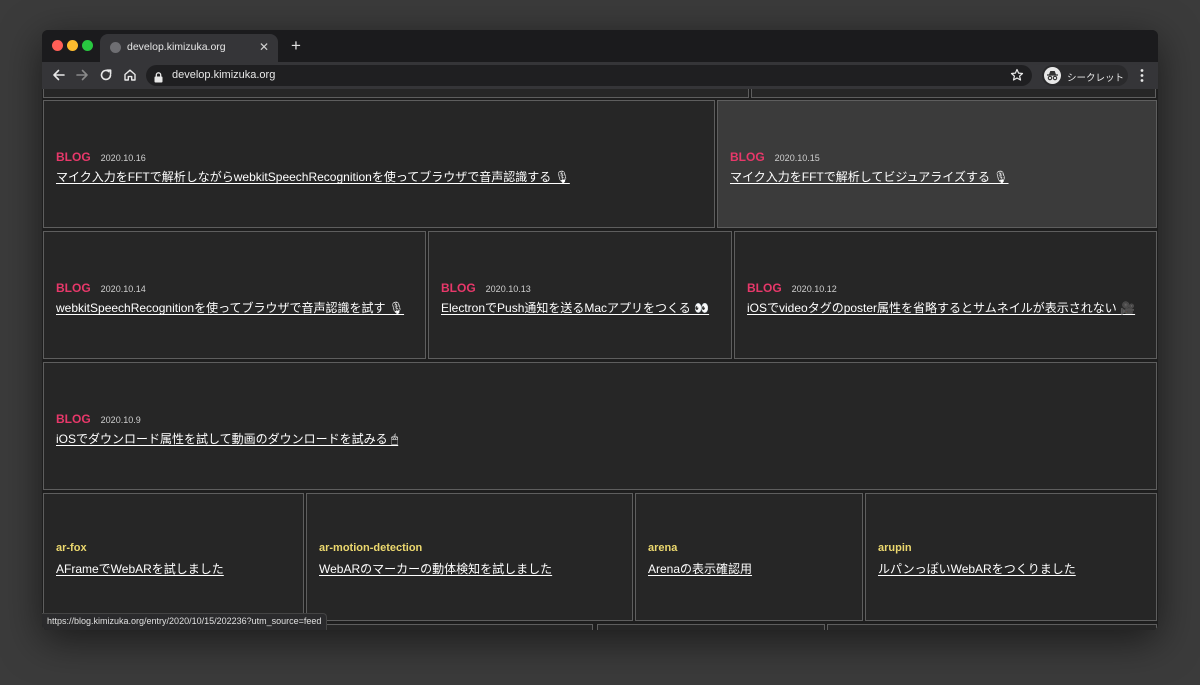  What do you see at coordinates (797, 158) in the screenshot?
I see `post-date: 2020.10.15` at bounding box center [797, 158].